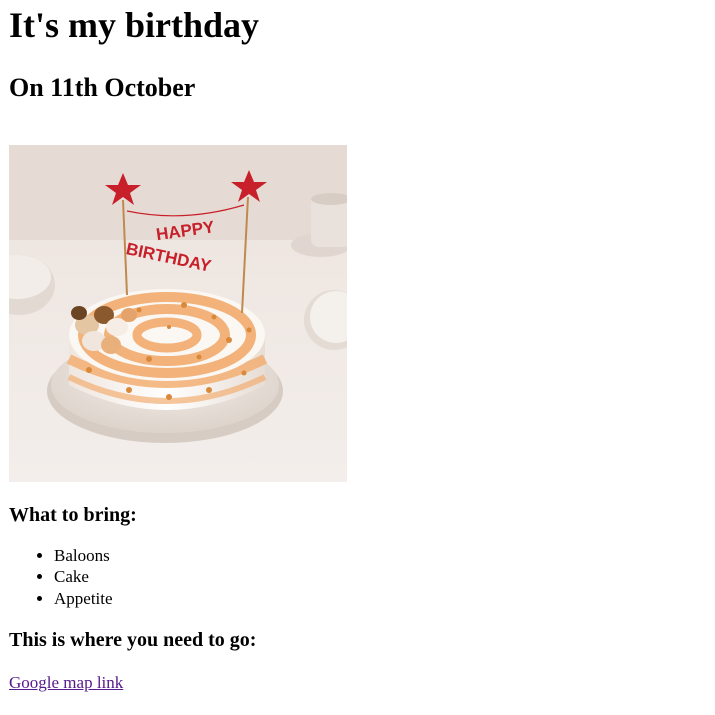 Image resolution: width=715 pixels, height=715 pixels. Describe the element at coordinates (102, 87) in the screenshot. I see `event-date: On 11th October` at that location.